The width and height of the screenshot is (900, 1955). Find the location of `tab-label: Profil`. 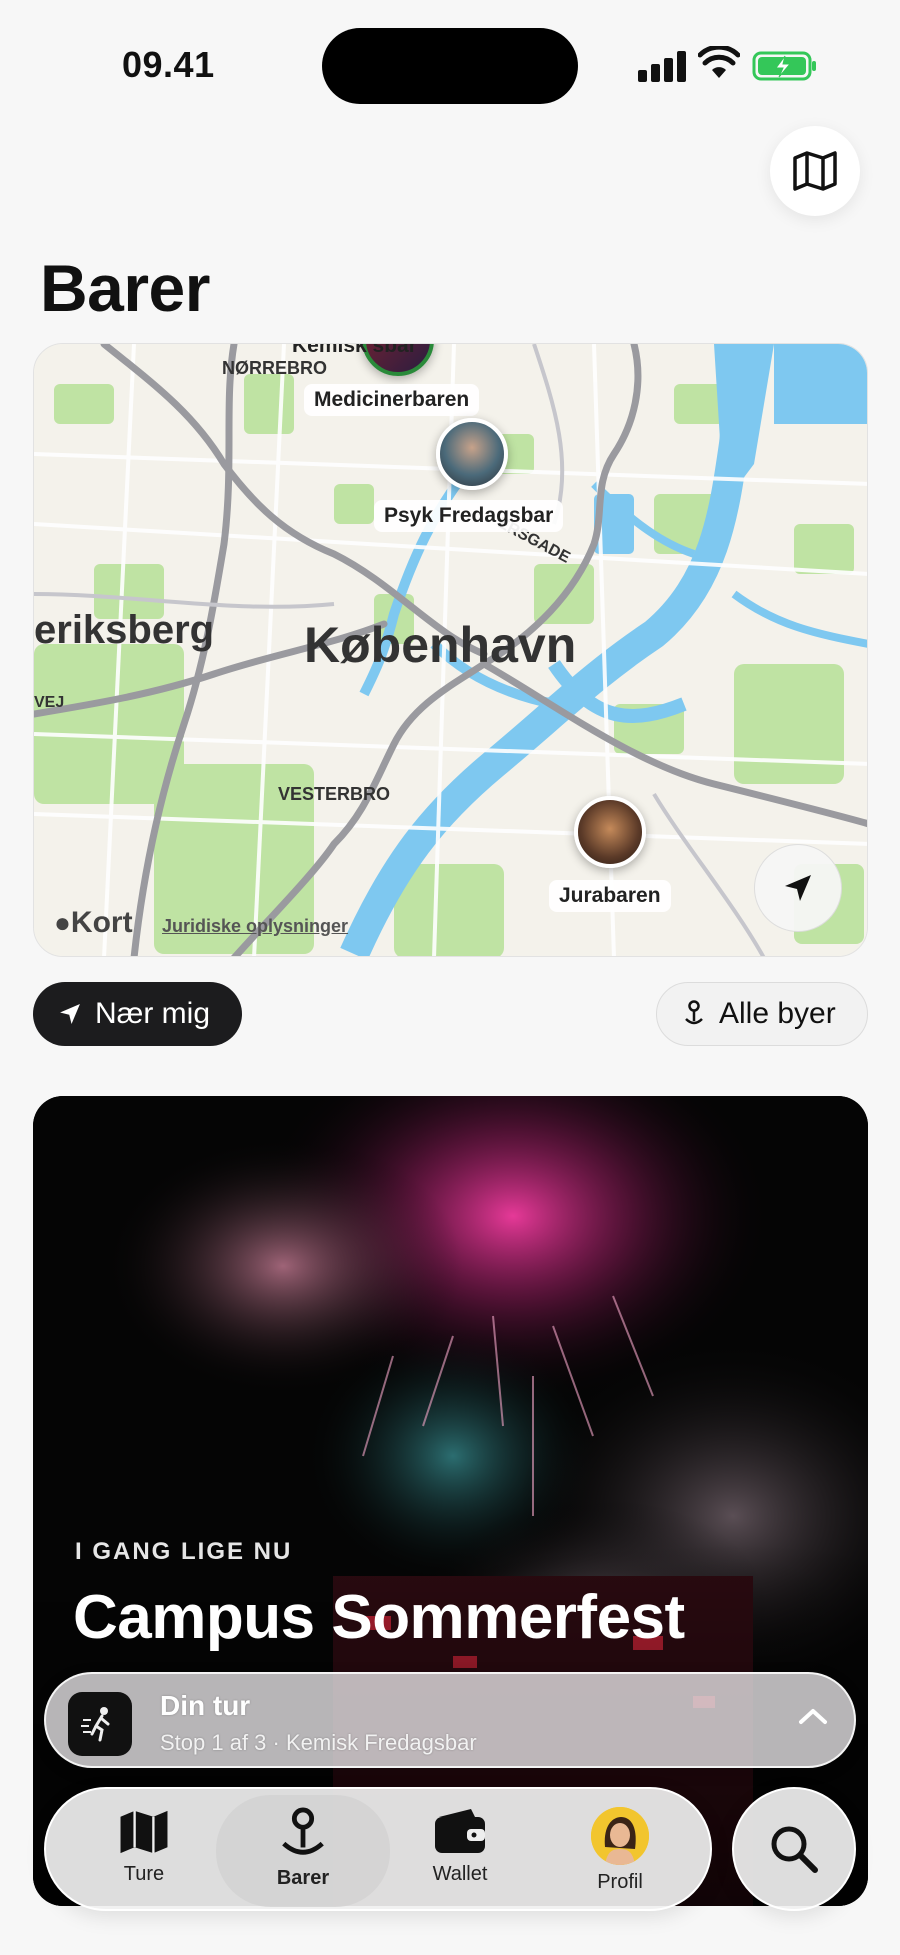

tab-label: Profil is located at coordinates (620, 1882).